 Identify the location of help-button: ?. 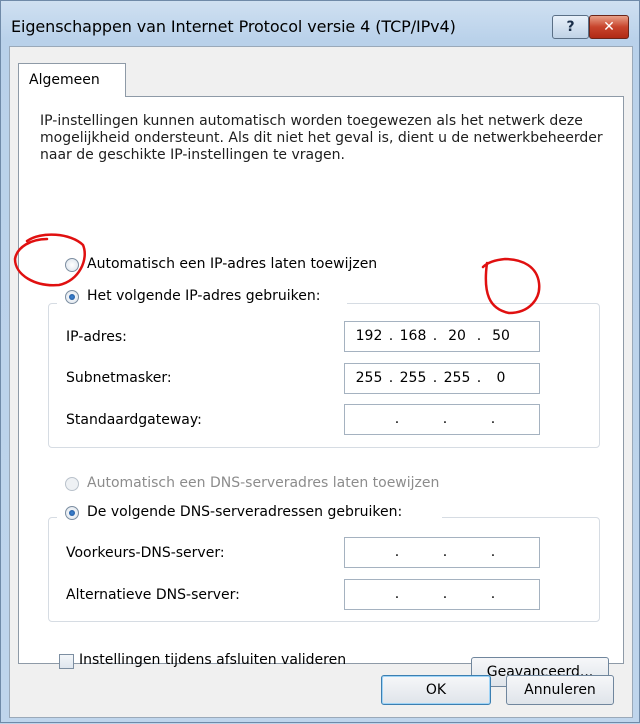
(570, 27).